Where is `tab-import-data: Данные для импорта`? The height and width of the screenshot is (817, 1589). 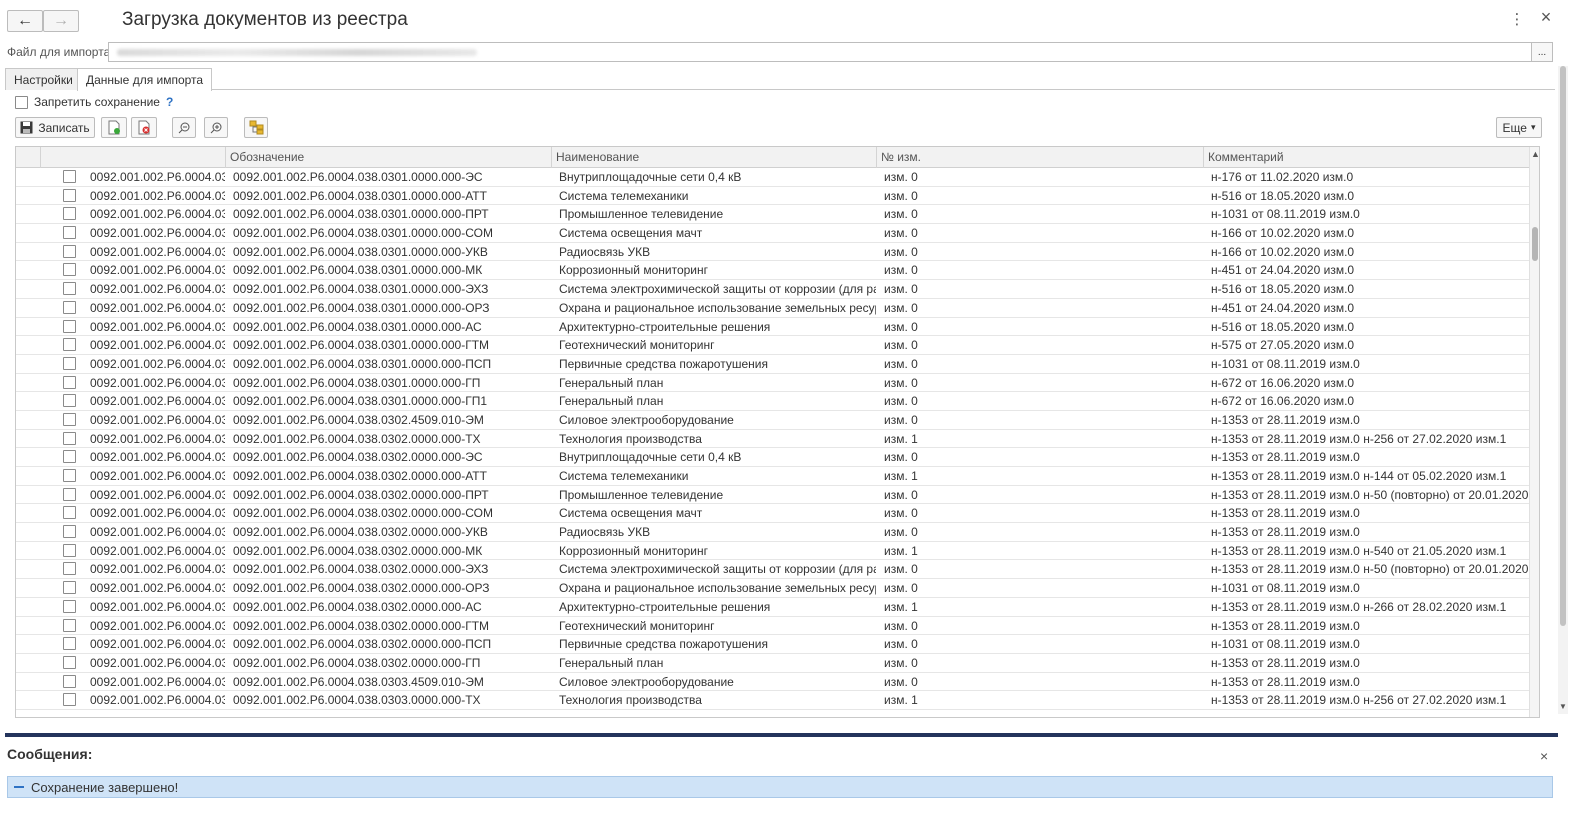 tab-import-data: Данные для импорта is located at coordinates (145, 79).